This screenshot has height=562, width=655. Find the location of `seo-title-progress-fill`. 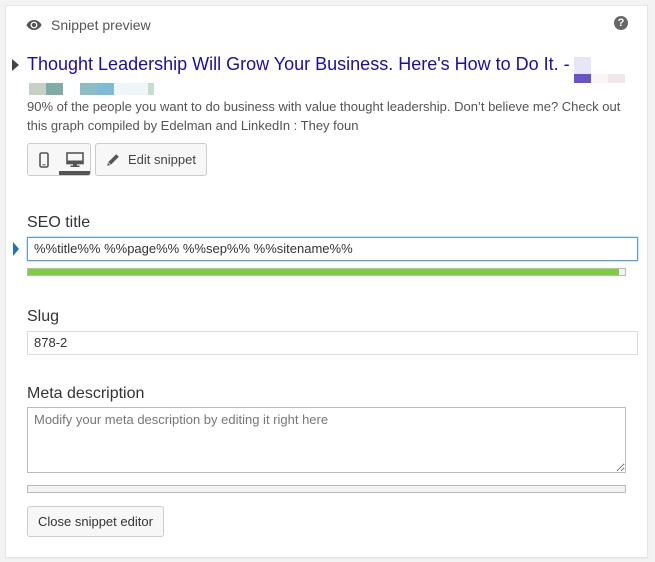

seo-title-progress-fill is located at coordinates (324, 272).